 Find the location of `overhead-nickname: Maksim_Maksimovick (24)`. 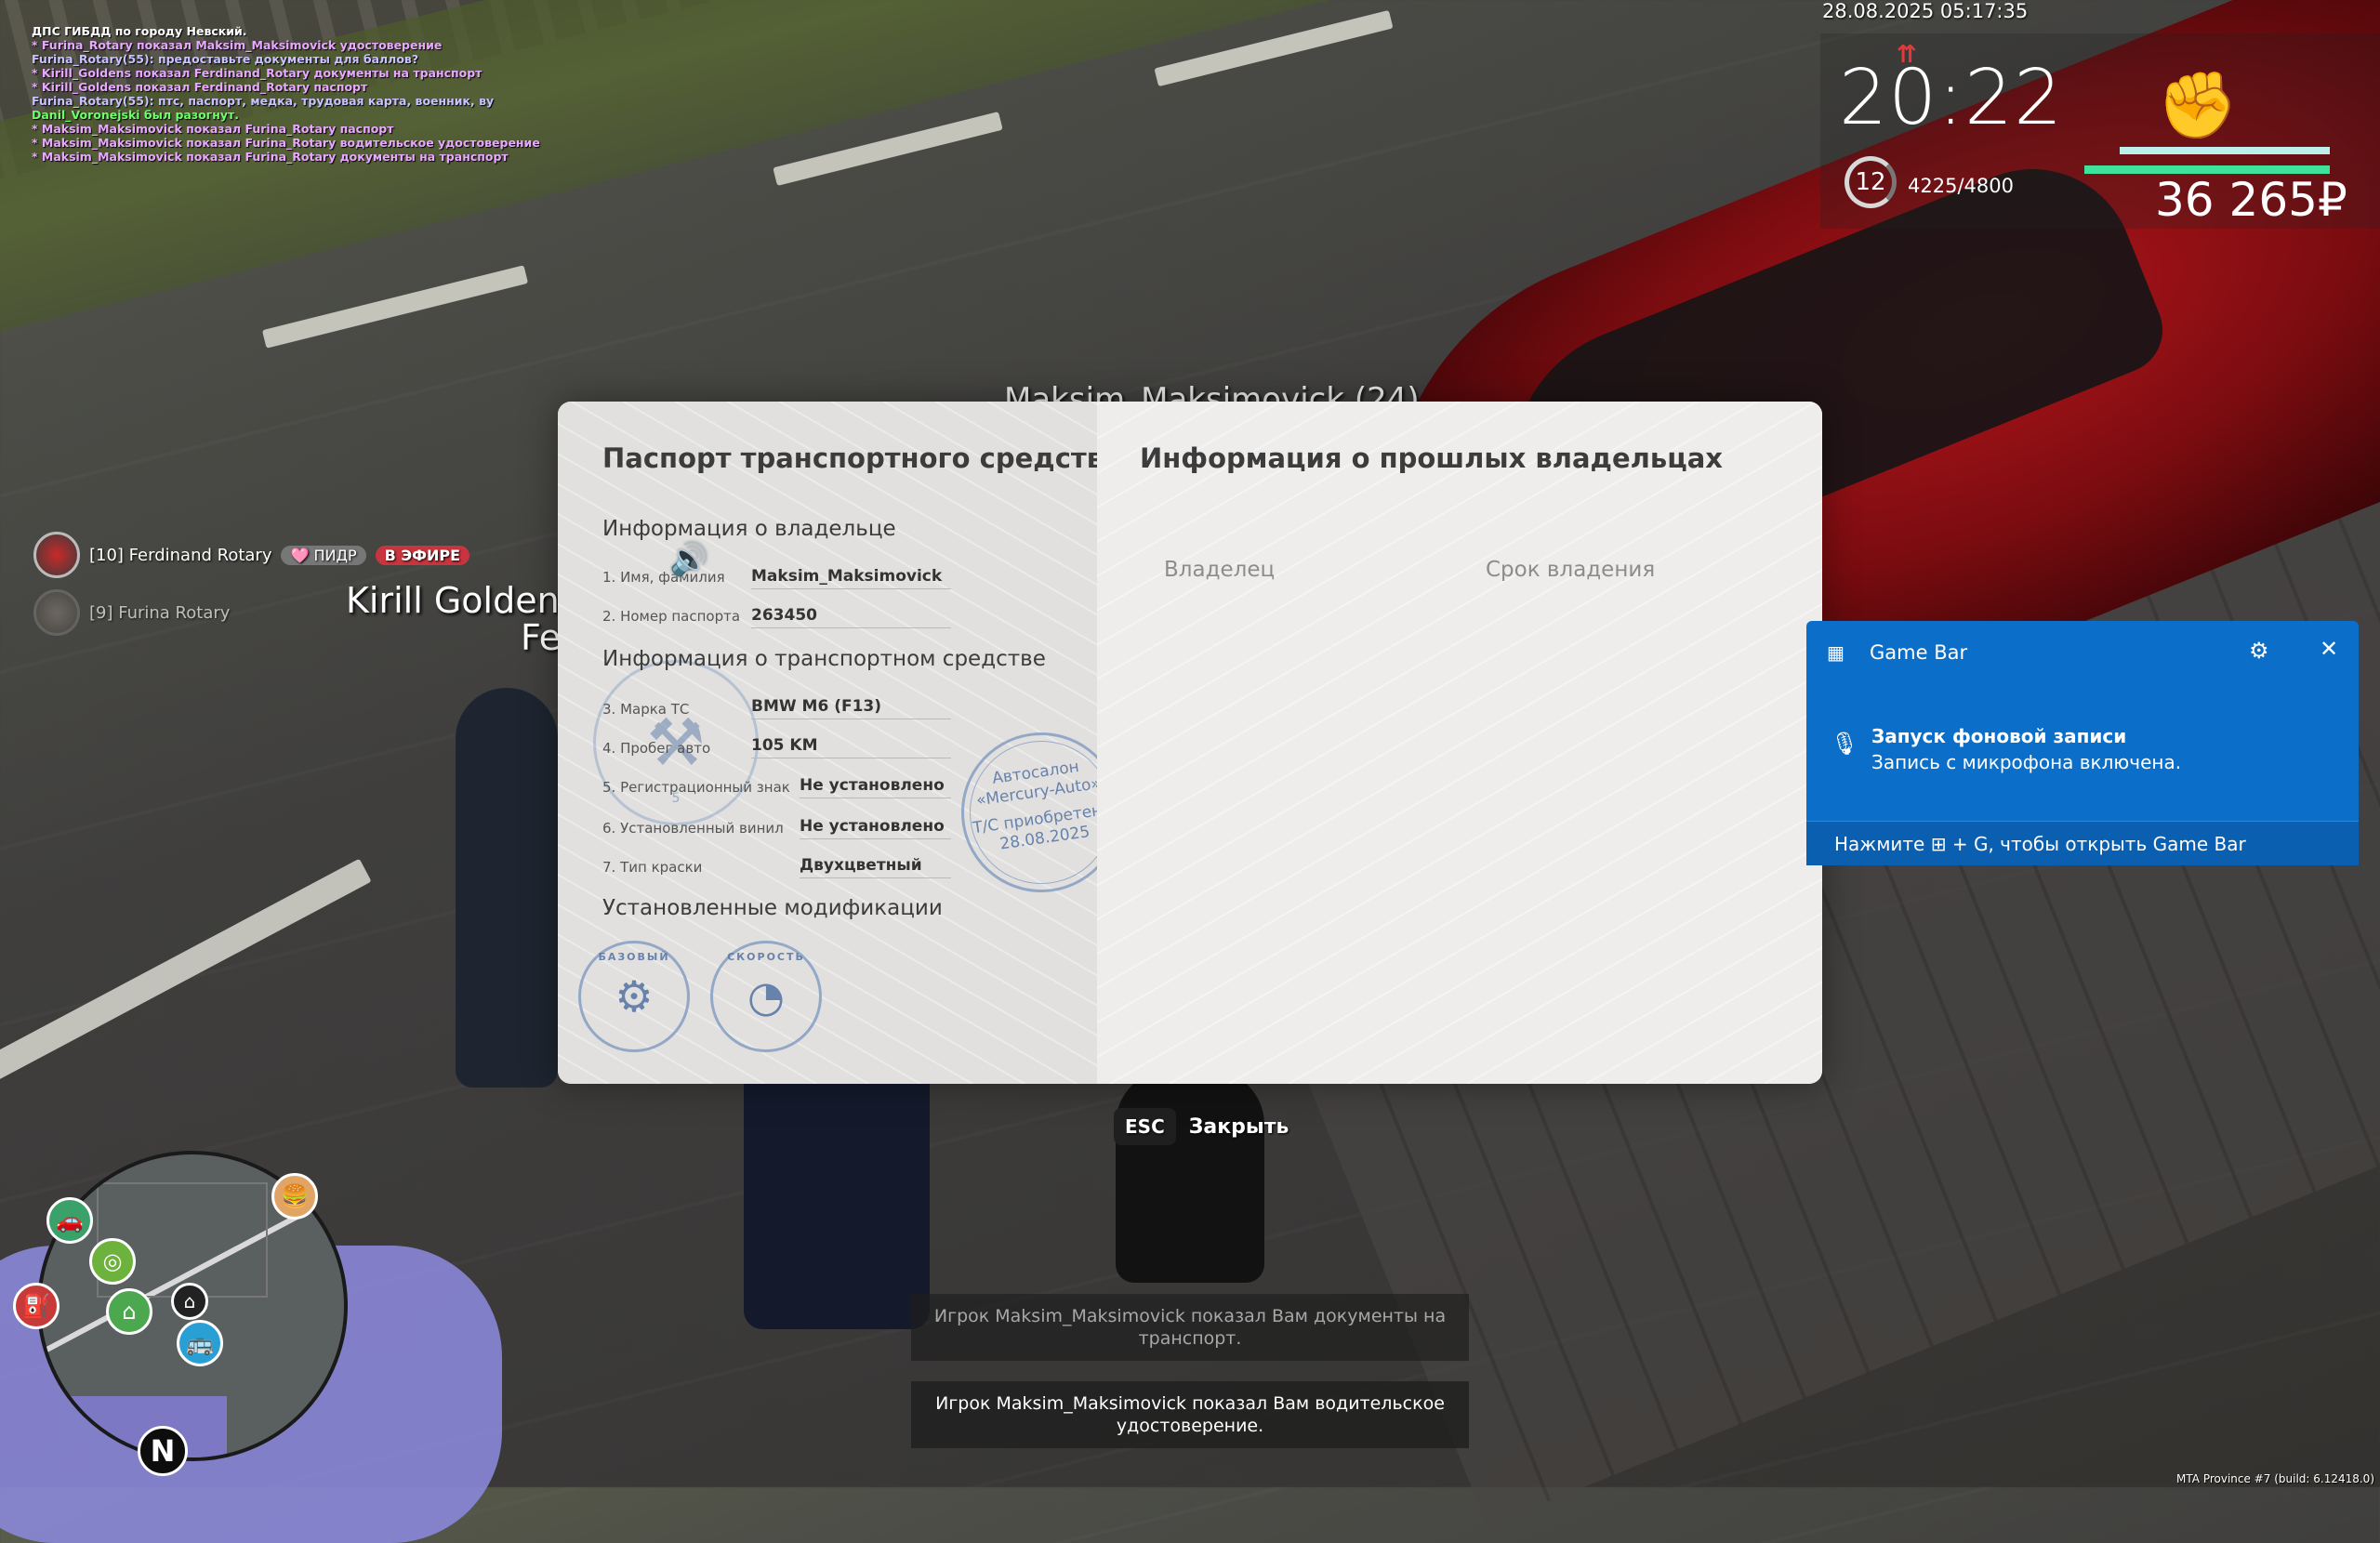

overhead-nickname: Maksim_Maksimovick (24) is located at coordinates (1212, 392).